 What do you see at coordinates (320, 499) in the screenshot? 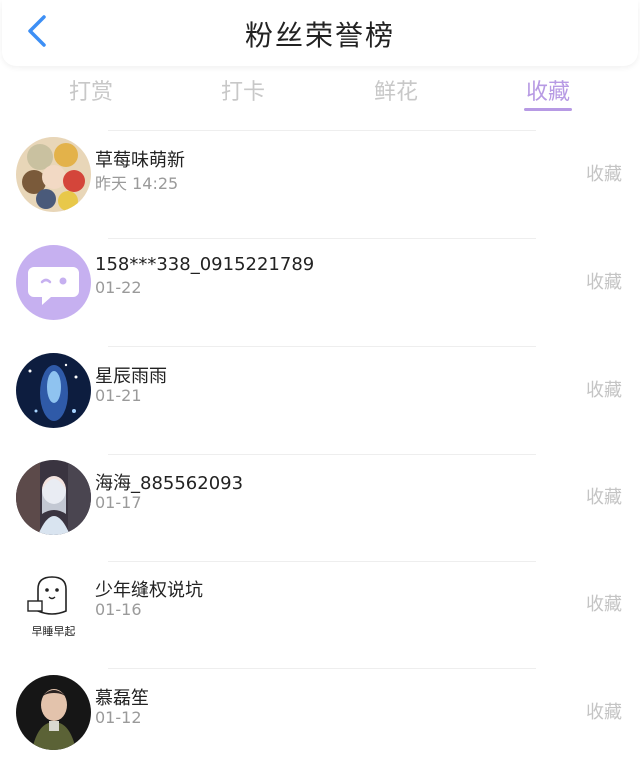
I see `list-item: 海海_885562093 01-17 收藏` at bounding box center [320, 499].